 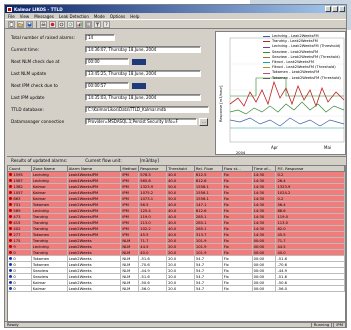 I want to click on x-year: 2004, so click(x=241, y=153).